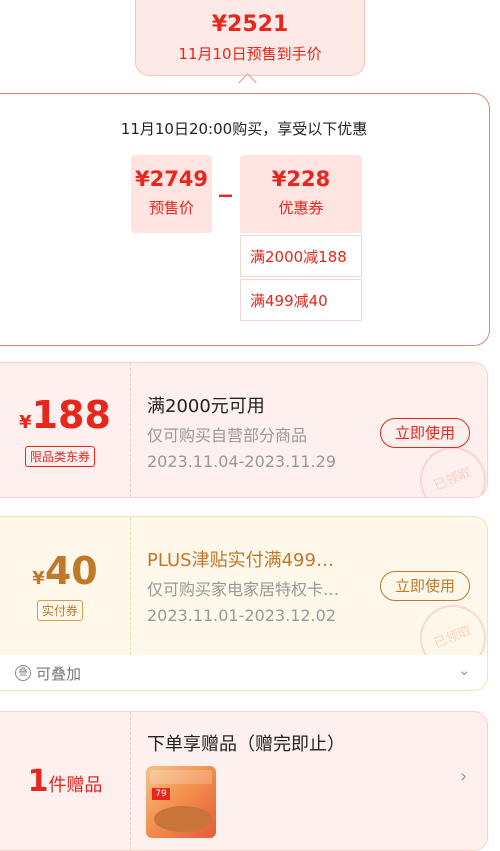 The width and height of the screenshot is (500, 851). Describe the element at coordinates (59, 674) in the screenshot. I see `stackable-label: 可叠加` at that location.